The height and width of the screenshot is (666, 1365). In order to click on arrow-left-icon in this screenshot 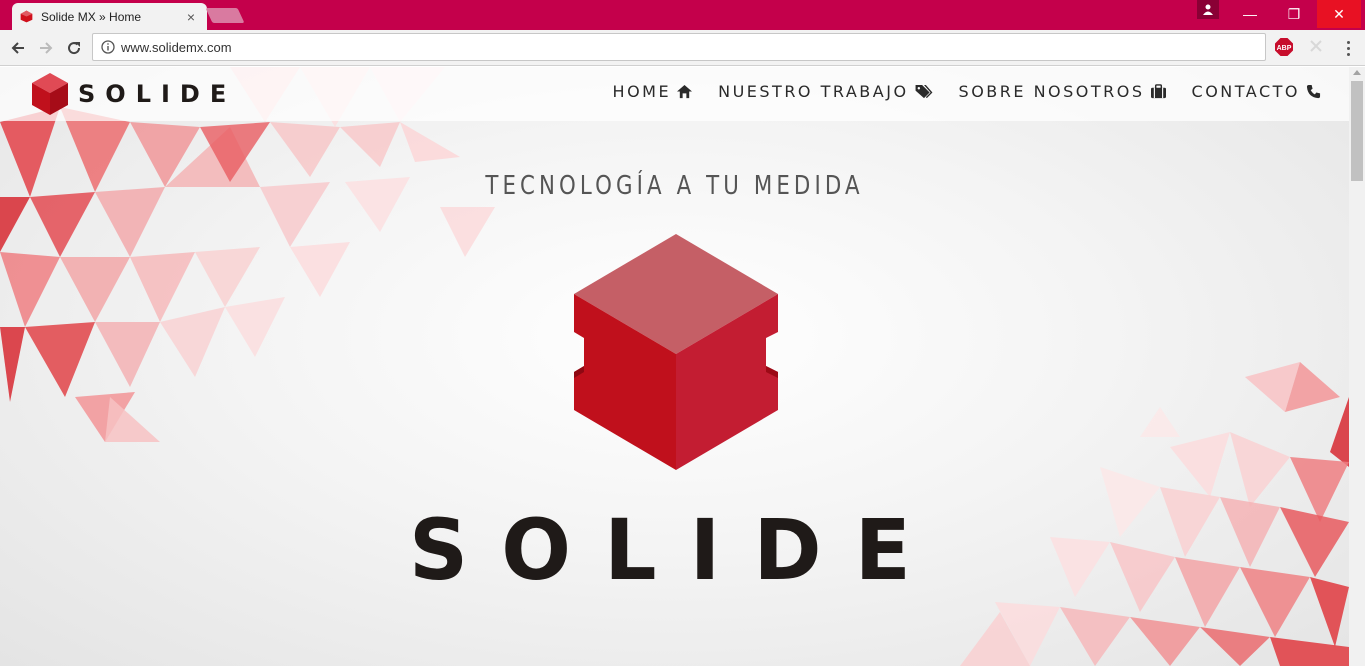, I will do `click(17, 48)`.